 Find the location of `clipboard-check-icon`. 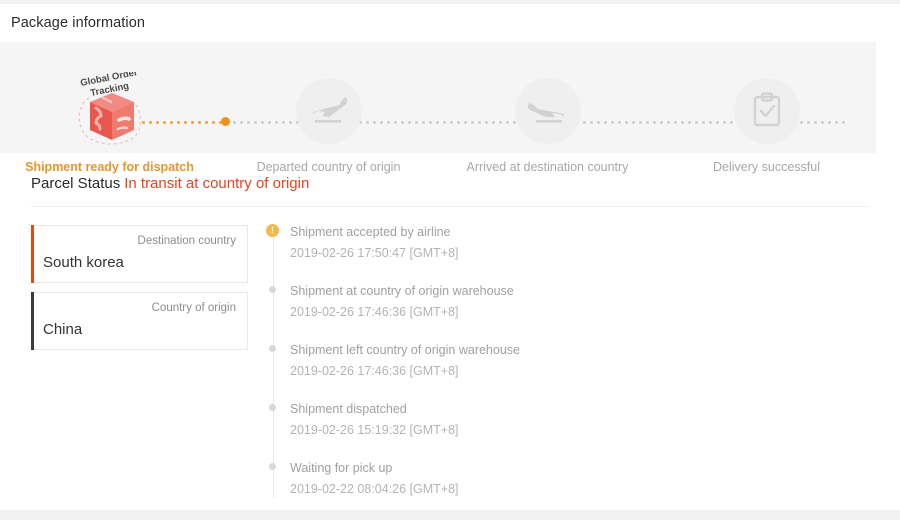

clipboard-check-icon is located at coordinates (767, 111).